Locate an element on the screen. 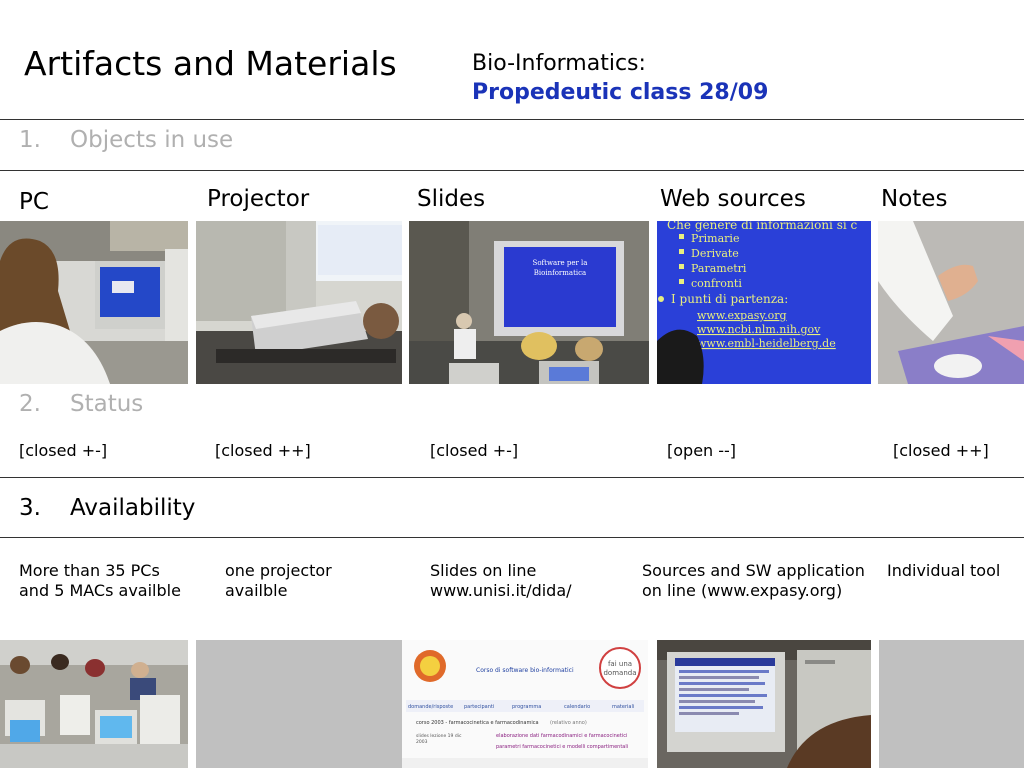 The width and height of the screenshot is (1024, 768). site-badge-line1: fai una is located at coordinates (620, 664).